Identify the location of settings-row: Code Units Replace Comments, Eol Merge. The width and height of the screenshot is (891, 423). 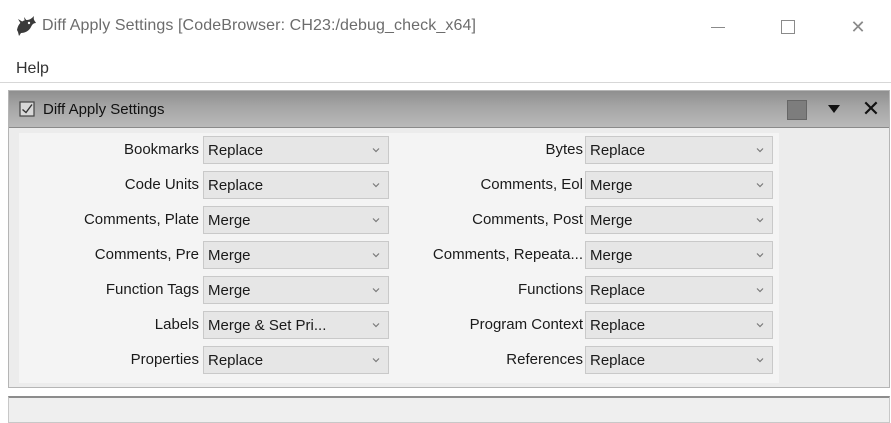
(399, 185).